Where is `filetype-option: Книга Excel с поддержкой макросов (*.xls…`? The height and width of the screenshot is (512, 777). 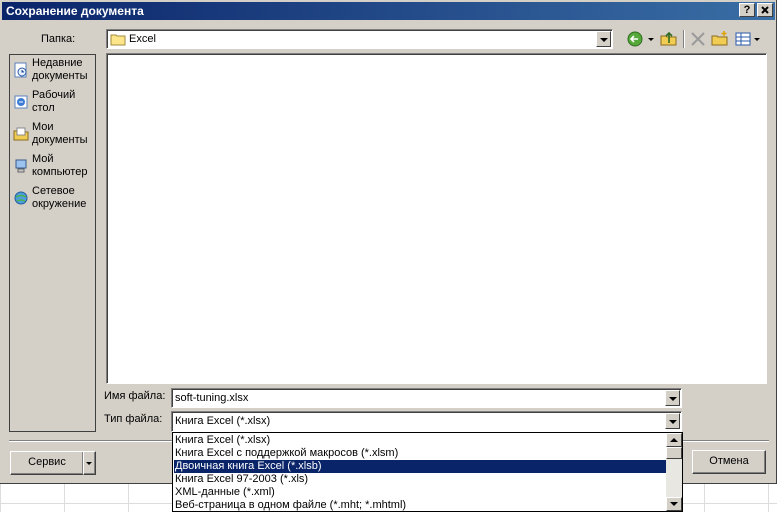
filetype-option: Книга Excel с поддержкой макросов (*.xls… is located at coordinates (420, 453).